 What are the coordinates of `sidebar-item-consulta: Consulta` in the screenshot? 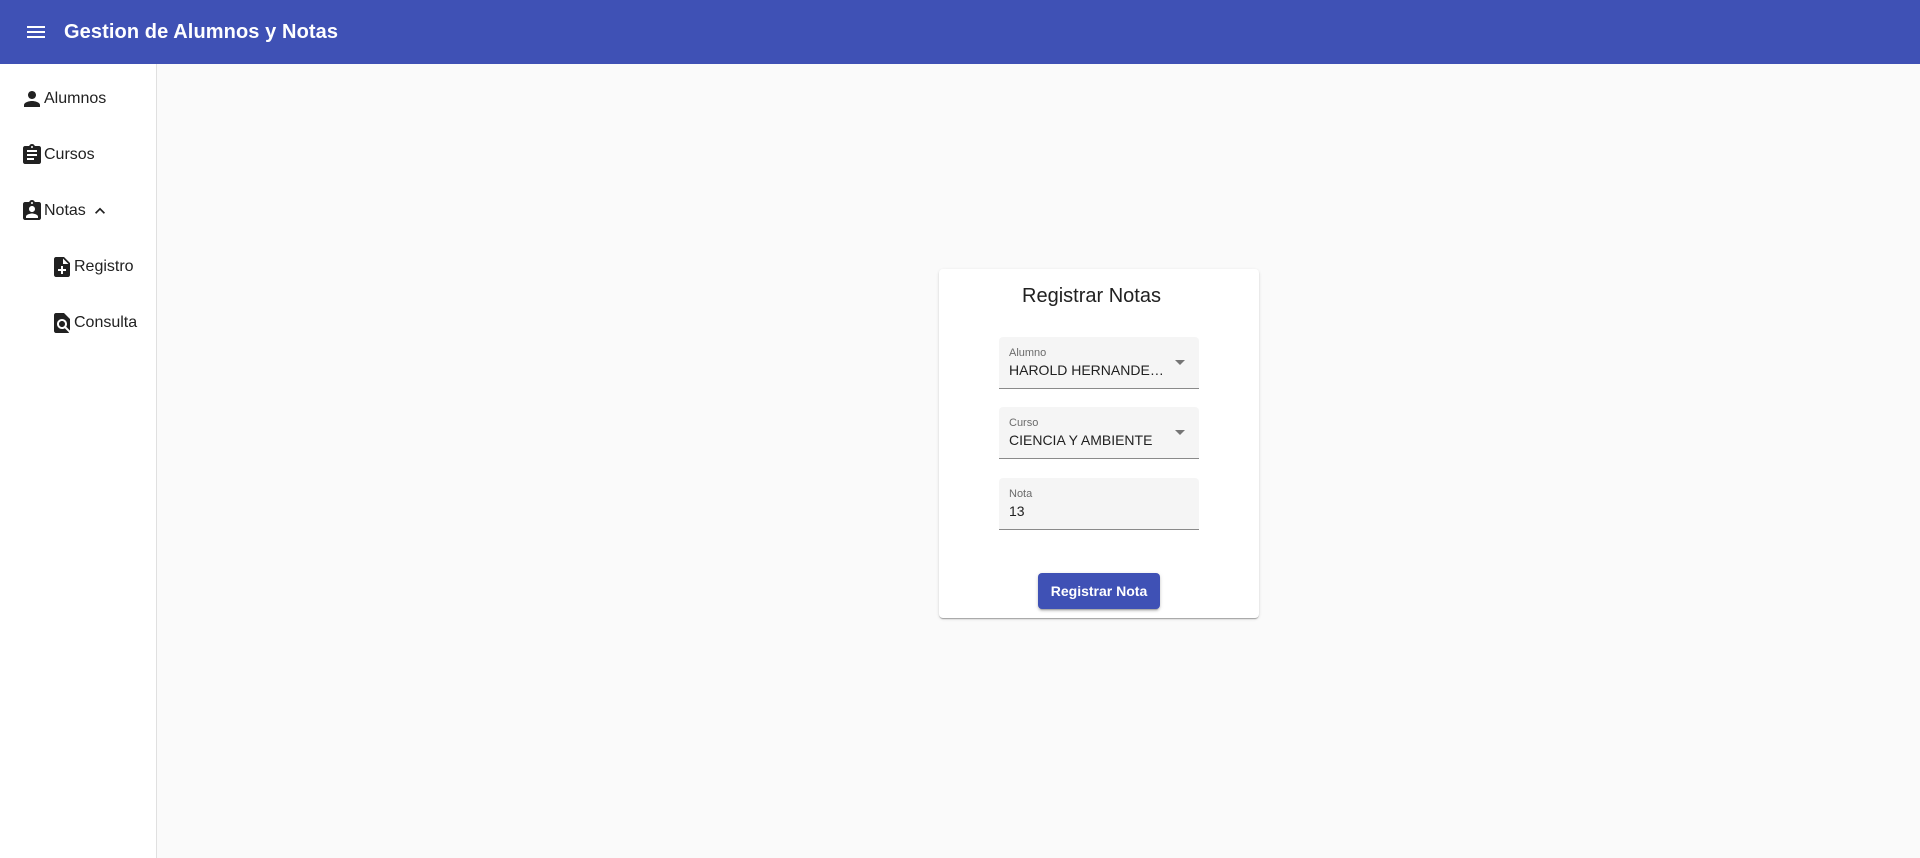 It's located at (93, 323).